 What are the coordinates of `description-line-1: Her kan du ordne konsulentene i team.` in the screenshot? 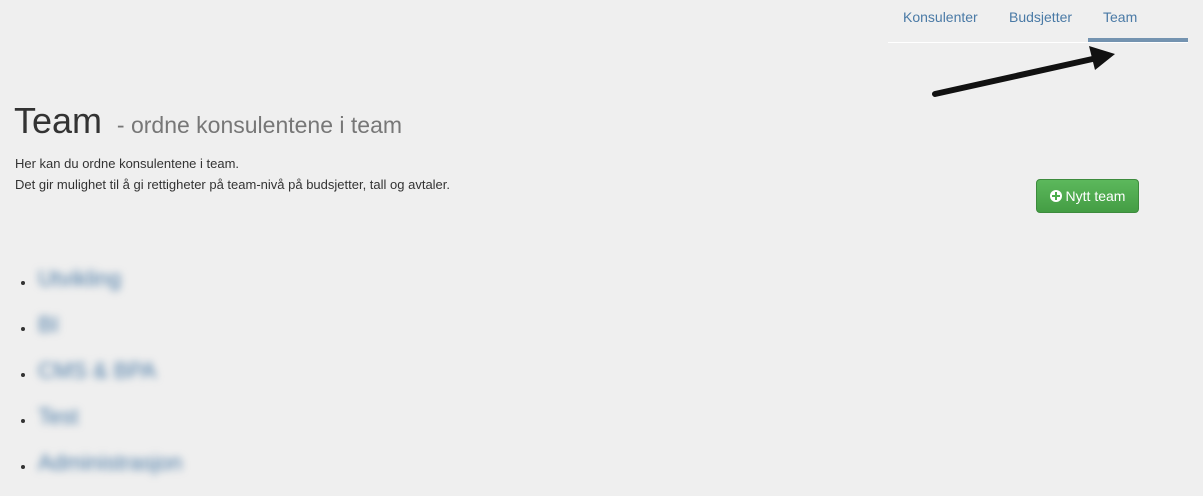 It's located at (127, 163).